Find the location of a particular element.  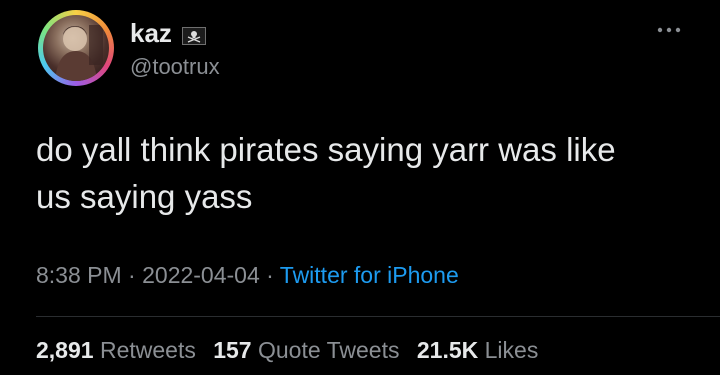

pirate-flag-icon is located at coordinates (193, 35).